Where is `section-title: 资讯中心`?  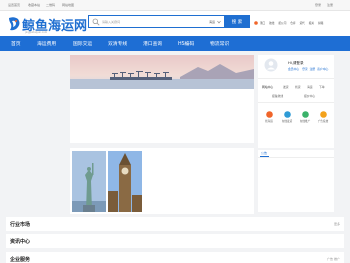 section-title: 资讯中心 is located at coordinates (20, 242).